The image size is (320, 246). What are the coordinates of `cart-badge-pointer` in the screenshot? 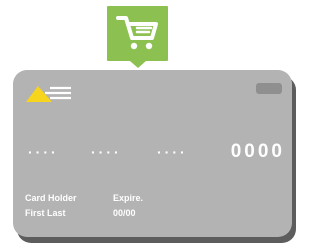 It's located at (138, 64).